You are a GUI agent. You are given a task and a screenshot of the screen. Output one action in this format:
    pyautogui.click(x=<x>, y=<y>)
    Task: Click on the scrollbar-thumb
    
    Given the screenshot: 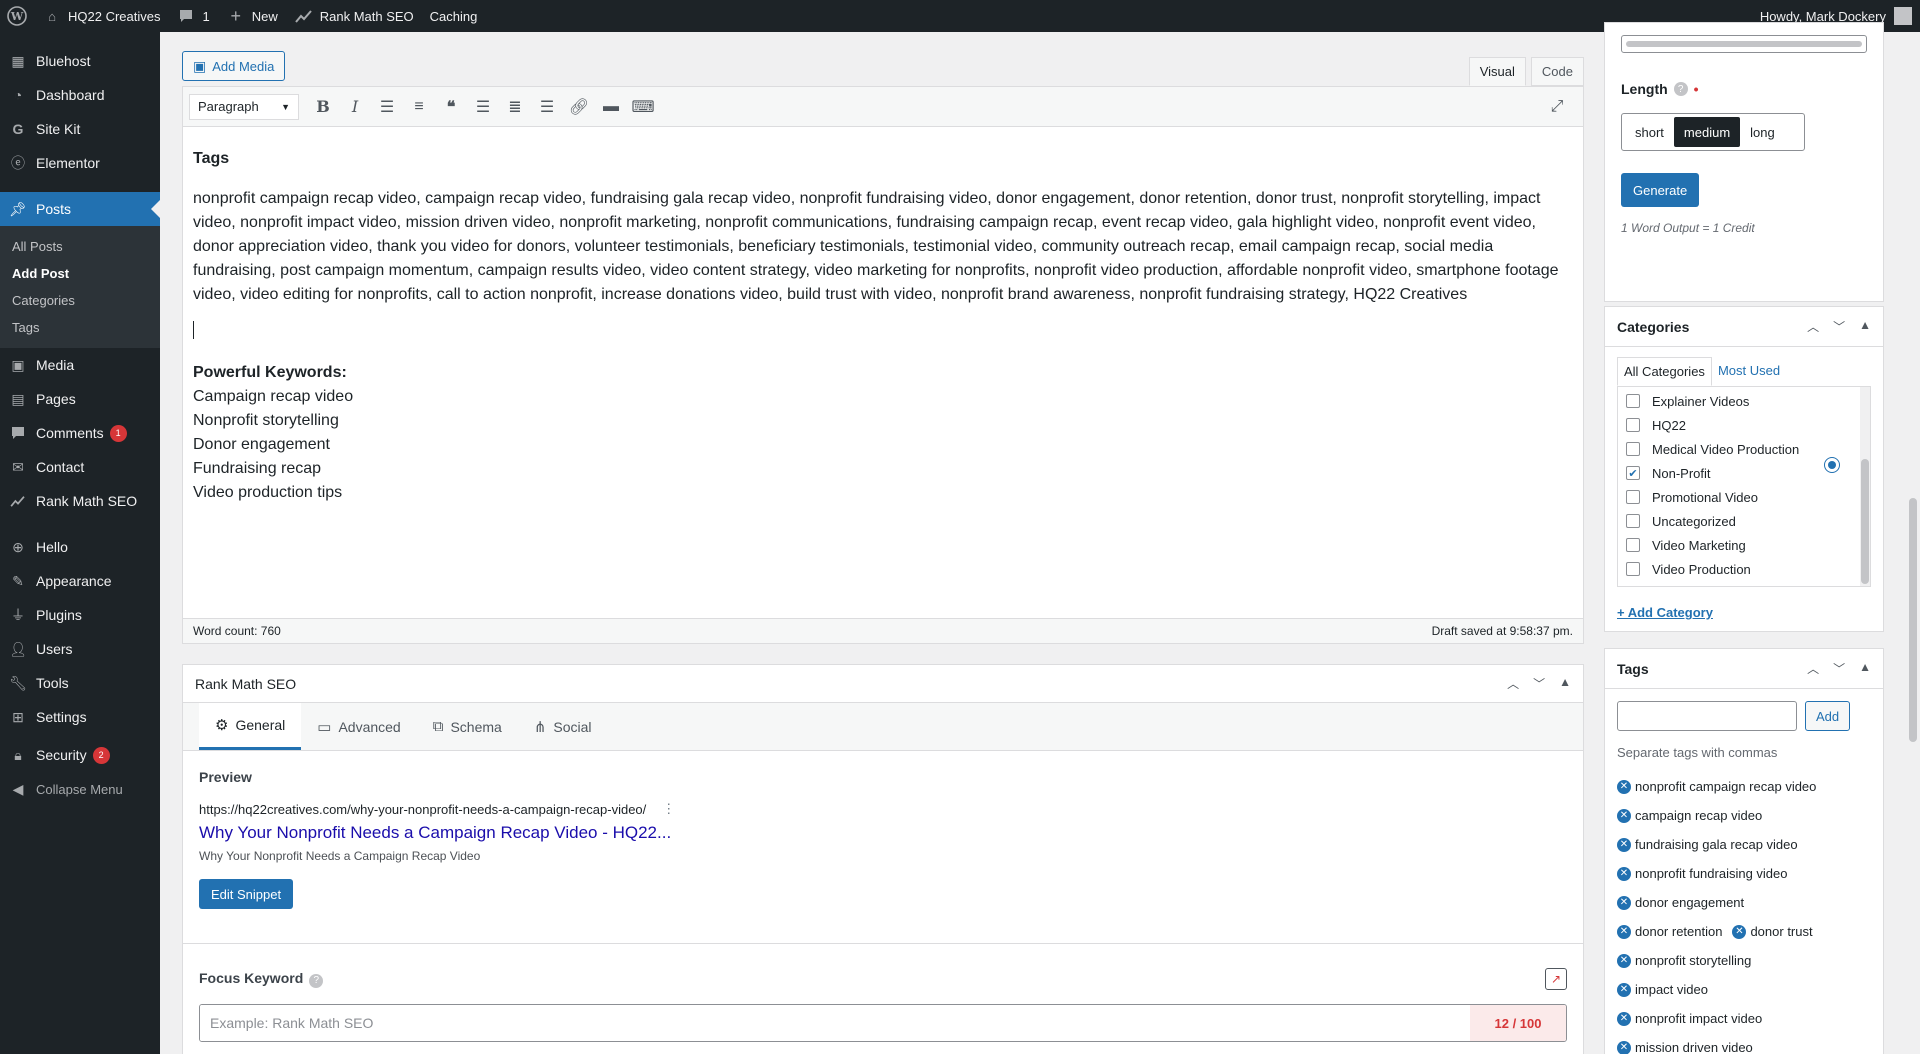 What is the action you would take?
    pyautogui.click(x=1865, y=521)
    